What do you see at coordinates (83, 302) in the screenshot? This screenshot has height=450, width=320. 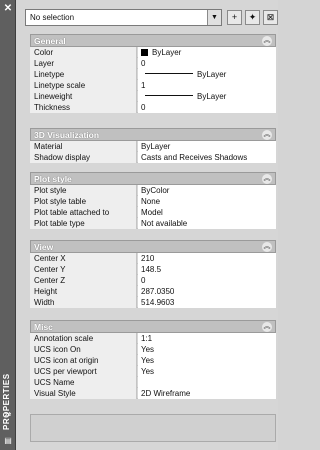 I see `property-key: Width` at bounding box center [83, 302].